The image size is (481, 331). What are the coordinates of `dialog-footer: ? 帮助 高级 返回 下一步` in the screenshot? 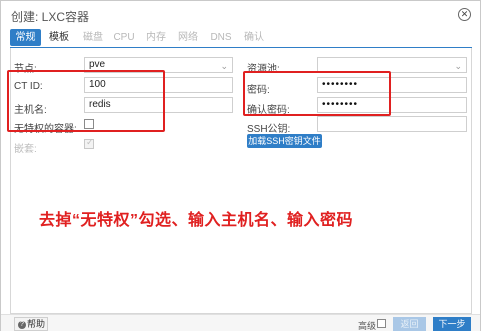 It's located at (240, 322).